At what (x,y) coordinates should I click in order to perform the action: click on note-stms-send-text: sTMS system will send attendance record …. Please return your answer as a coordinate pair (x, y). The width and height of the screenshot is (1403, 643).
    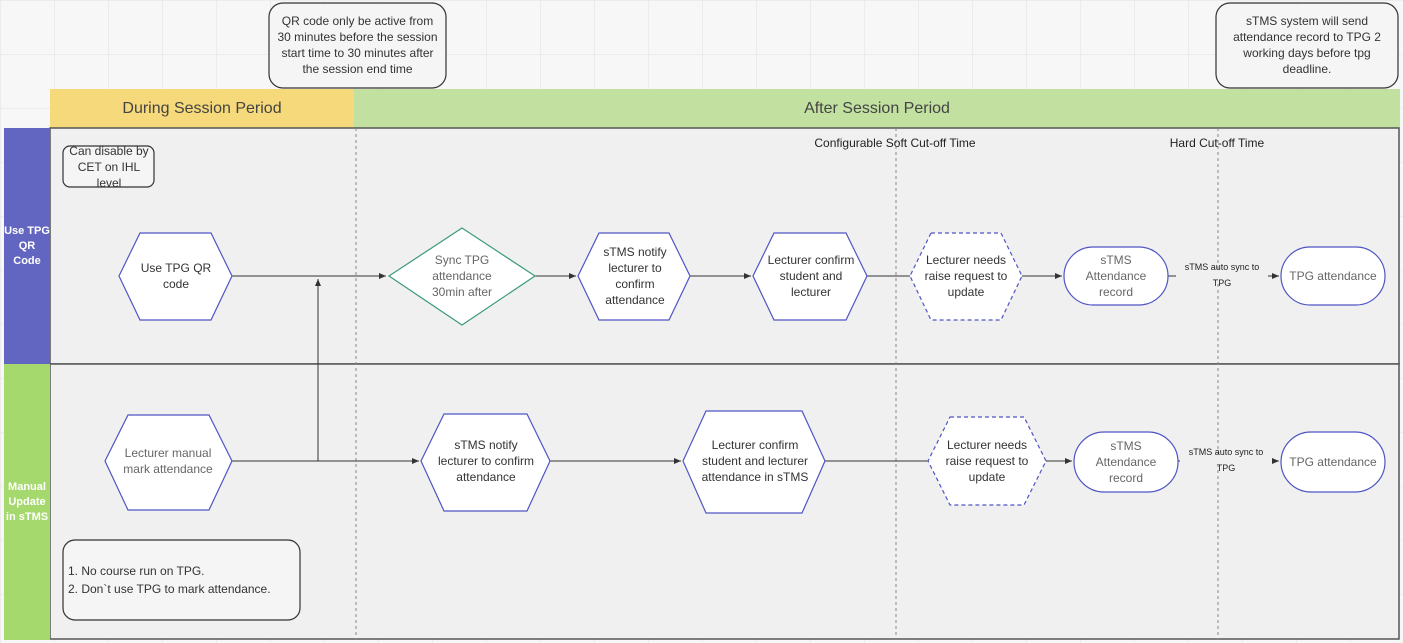
    Looking at the image, I should click on (1307, 45).